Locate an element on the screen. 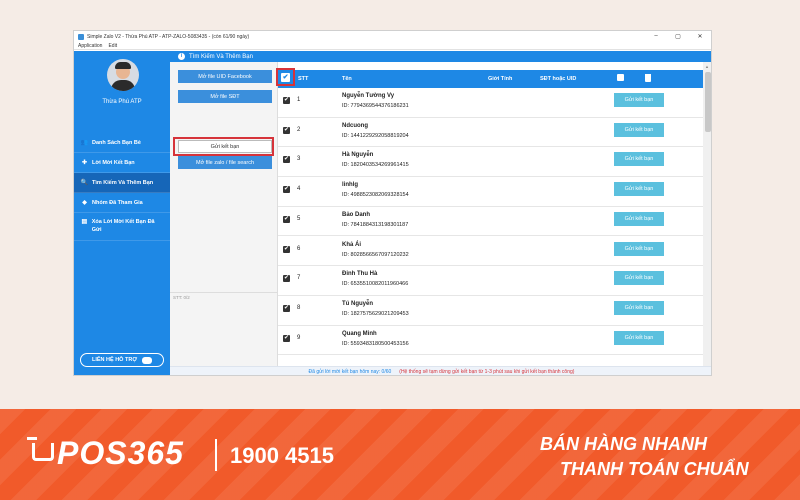 This screenshot has height=500, width=800. table-scrollbar: ▲ is located at coordinates (707, 214).